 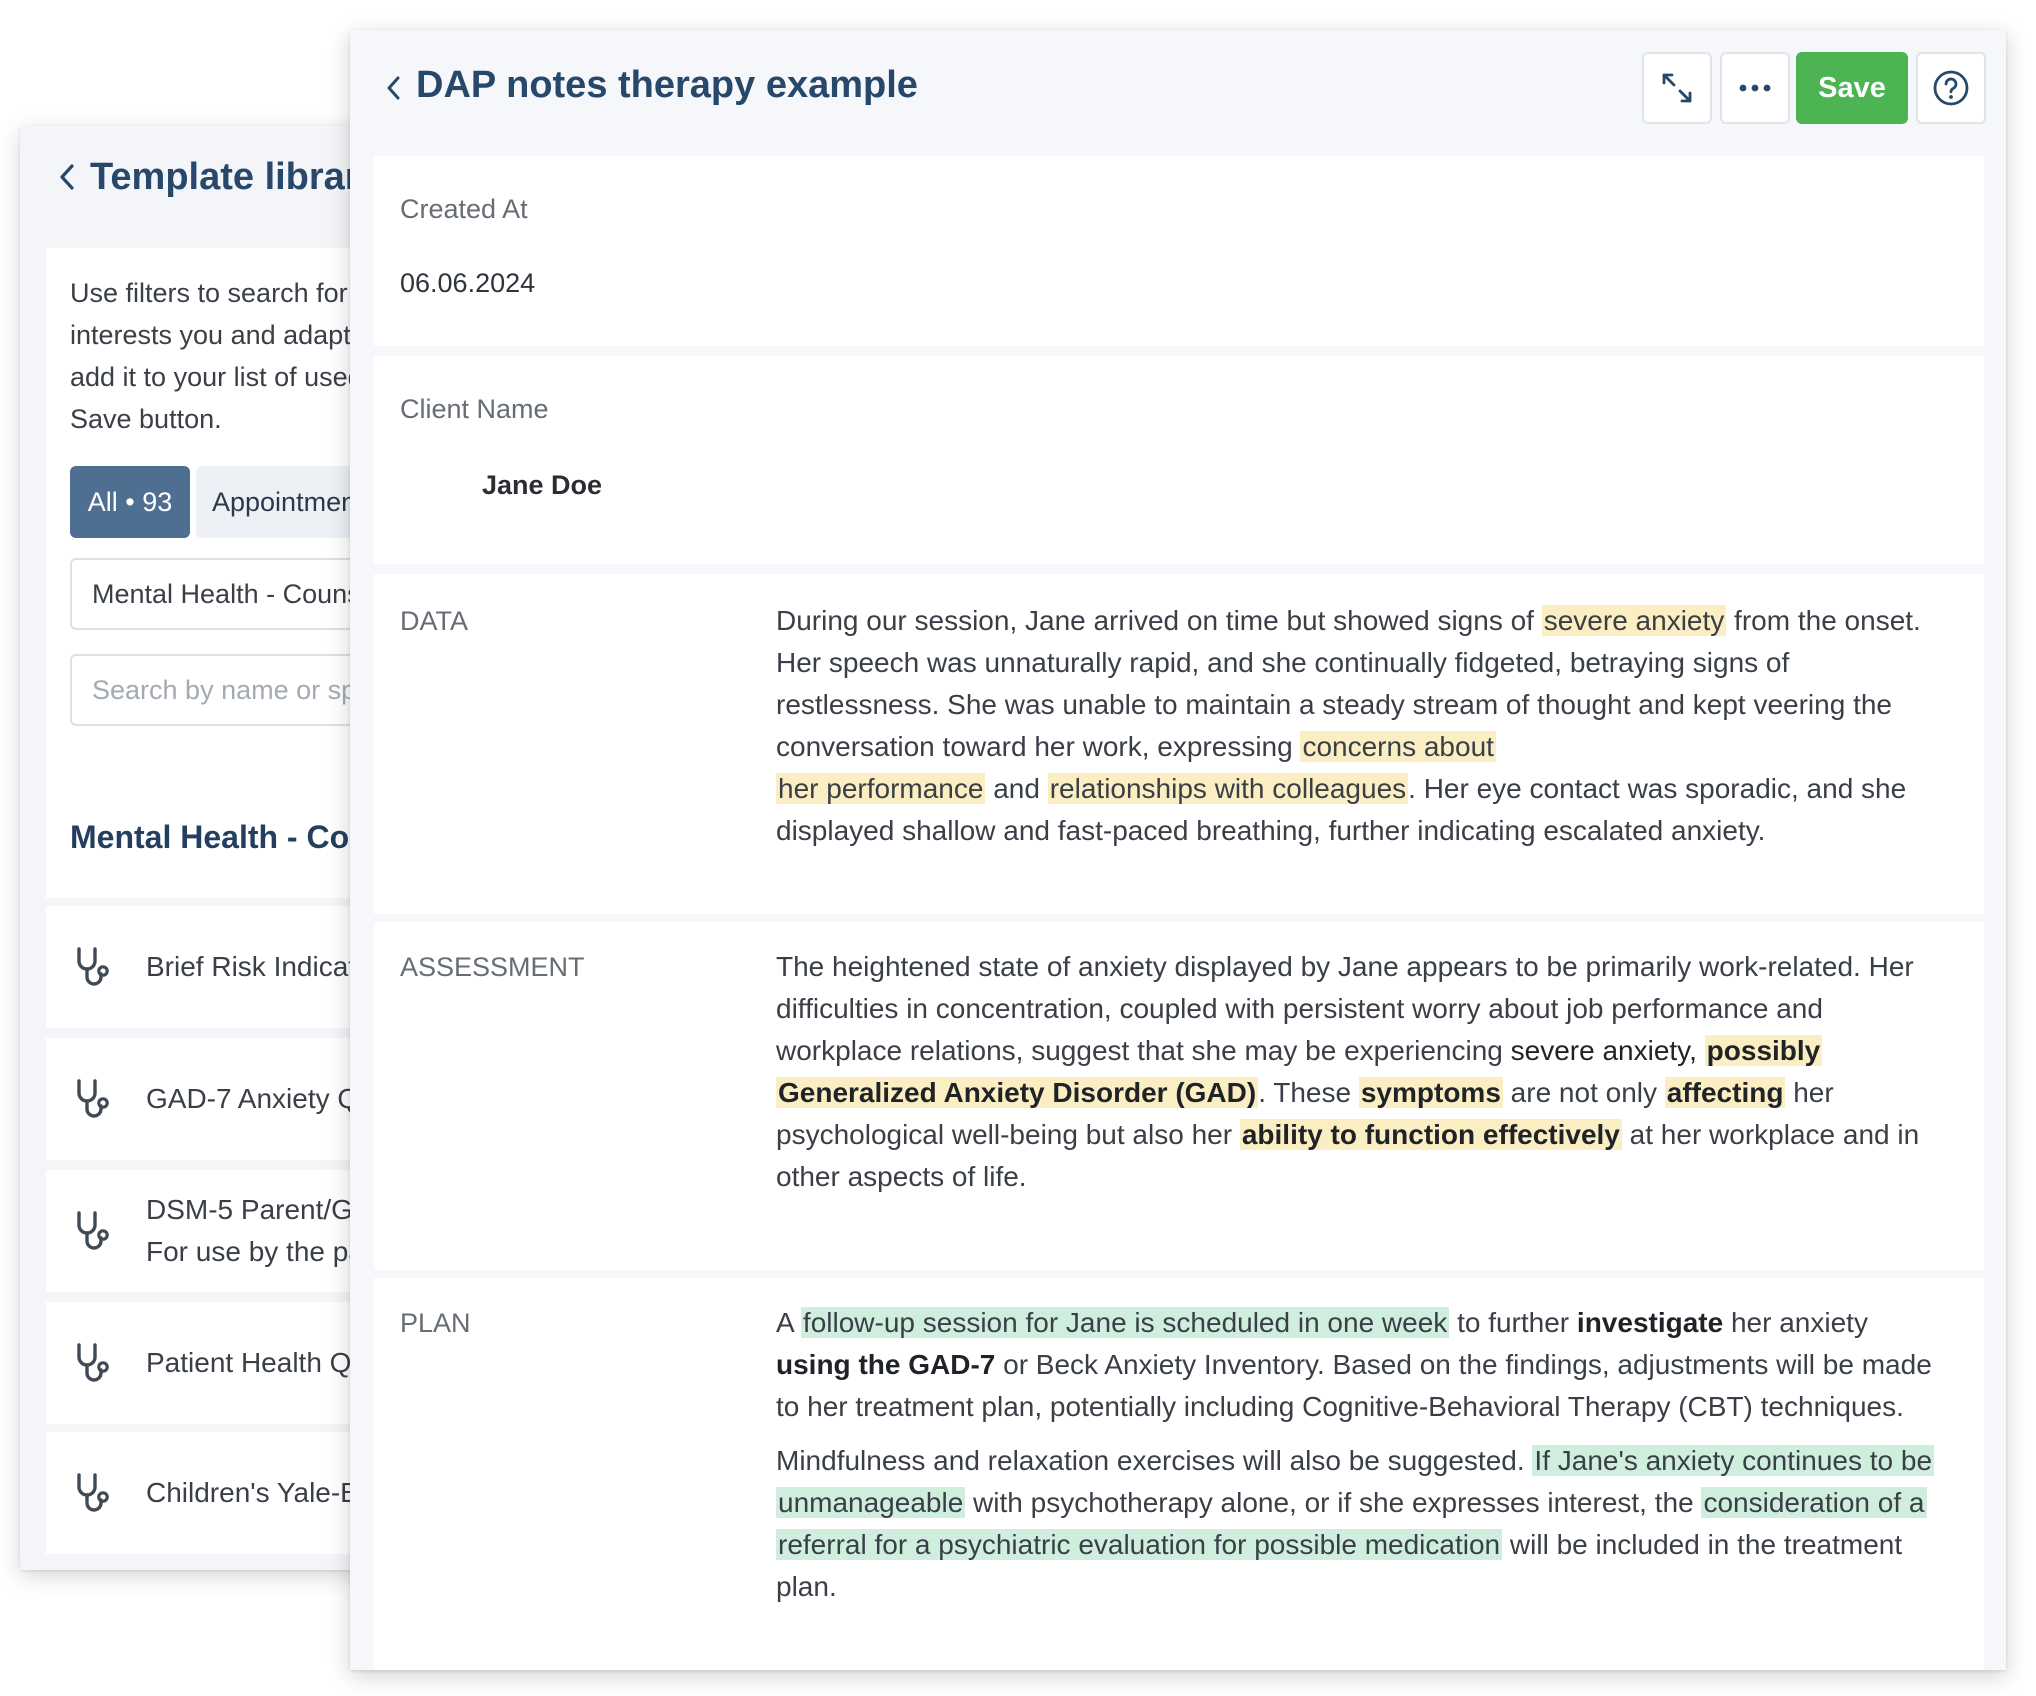 I want to click on ellipsis-icon, so click(x=1755, y=88).